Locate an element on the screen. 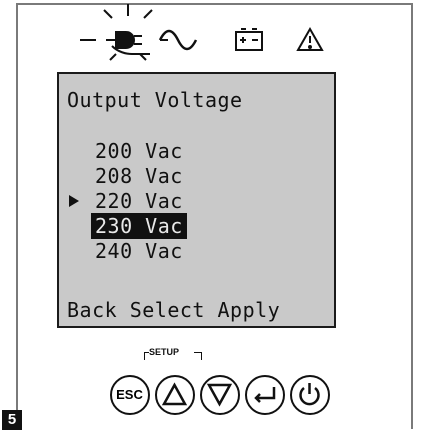 The image size is (431, 434). down-arrow-icon is located at coordinates (219, 395).